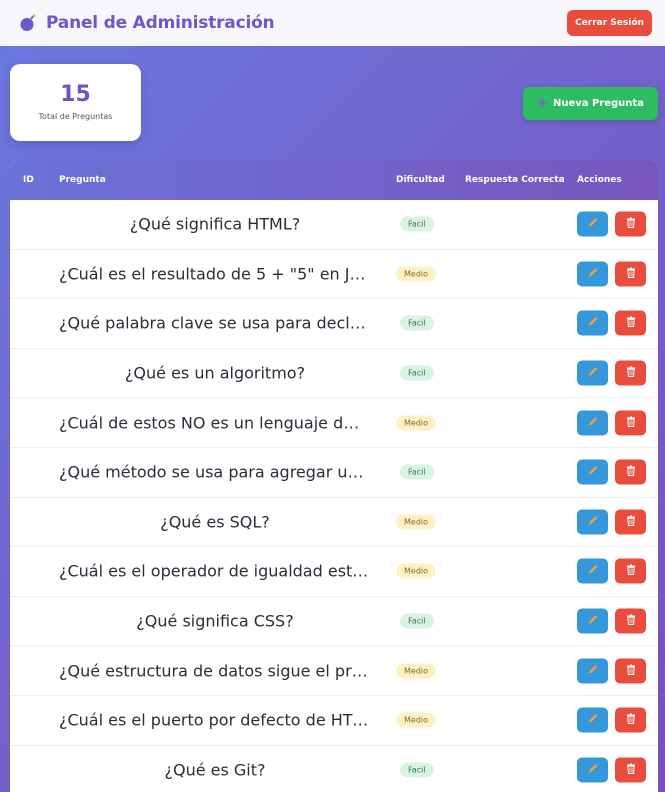 This screenshot has width=665, height=792. I want to click on page-title: Panel de Administración, so click(160, 23).